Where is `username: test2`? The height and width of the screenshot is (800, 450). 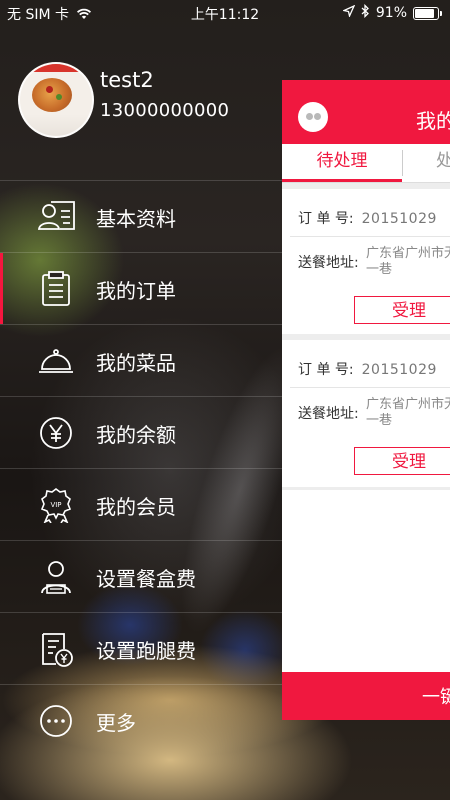 username: test2 is located at coordinates (127, 80).